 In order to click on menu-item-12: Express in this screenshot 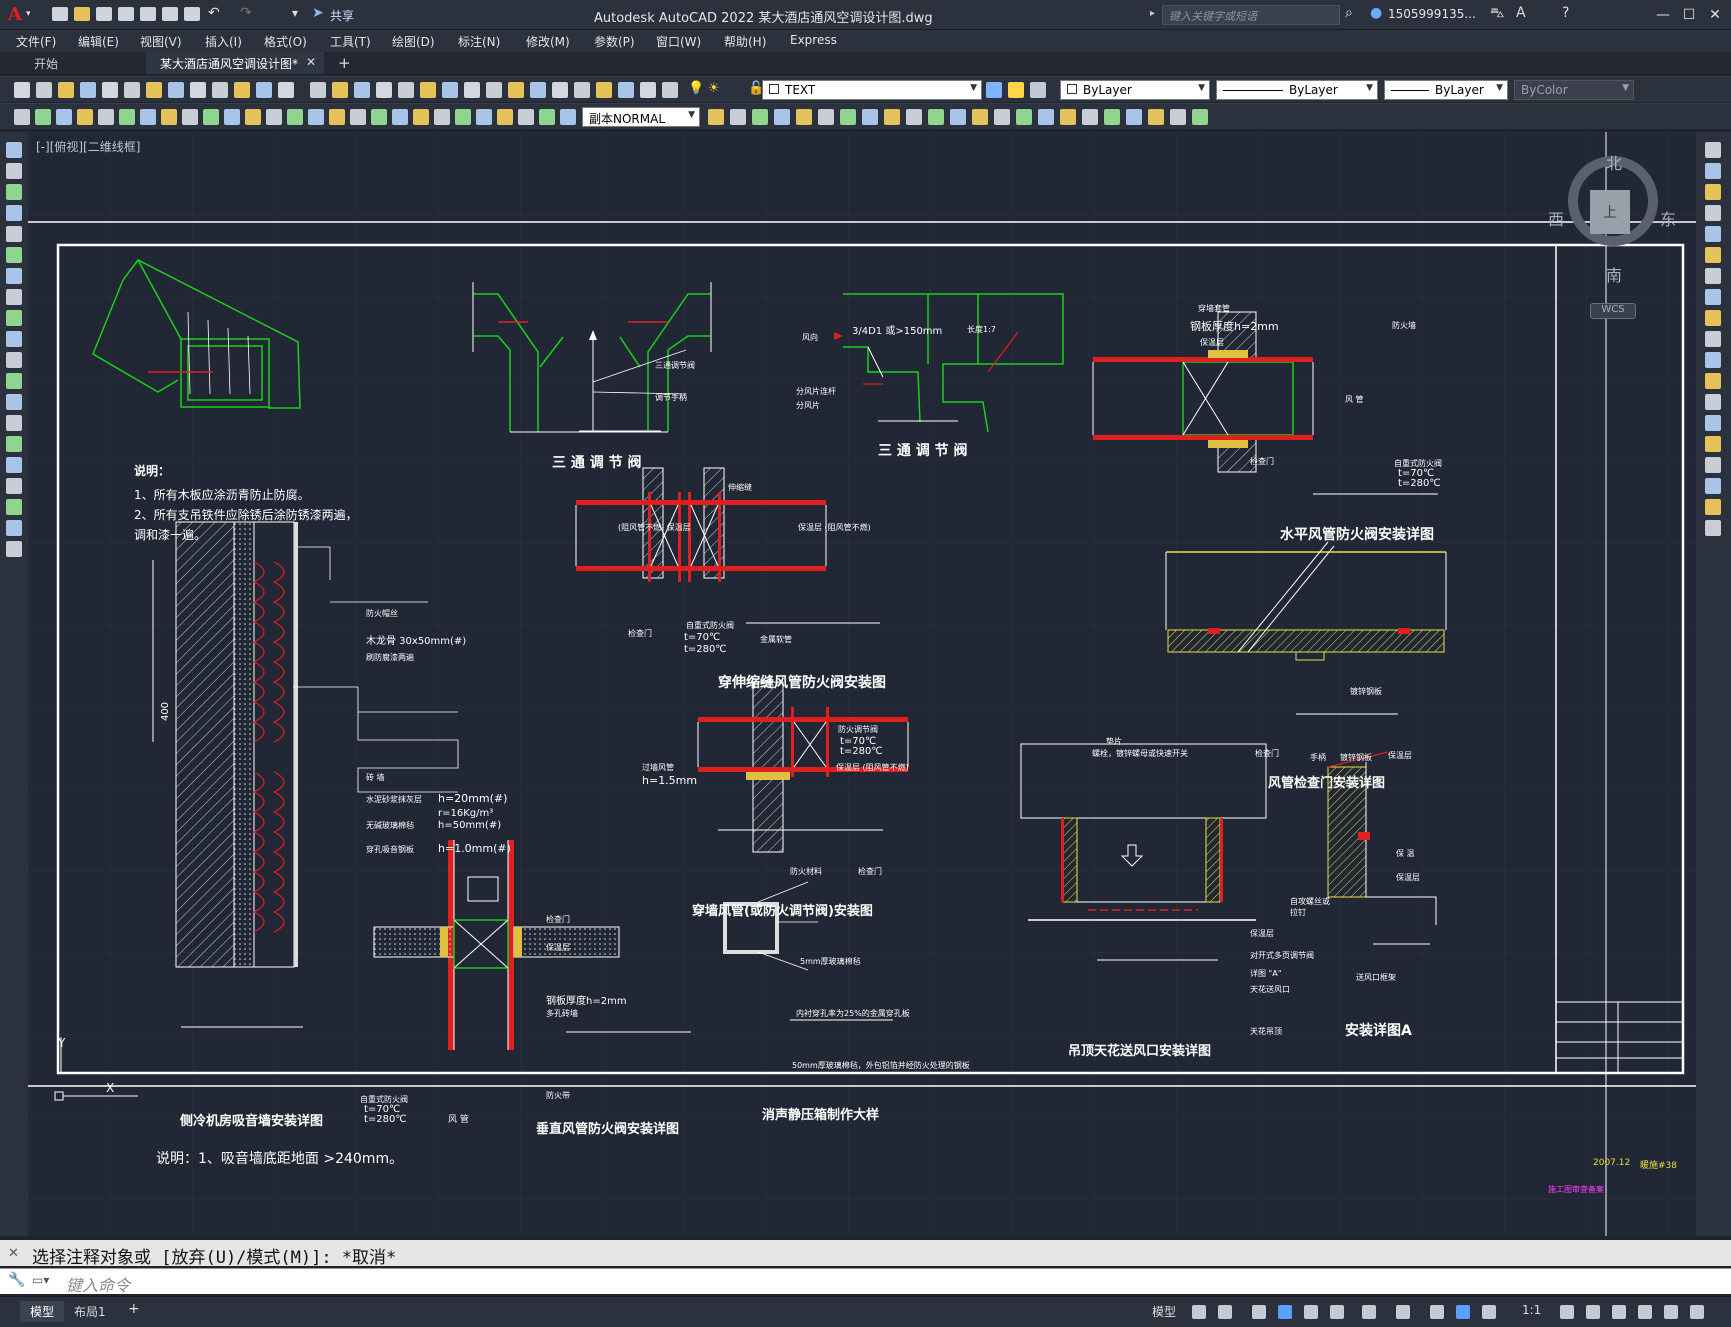, I will do `click(813, 40)`.